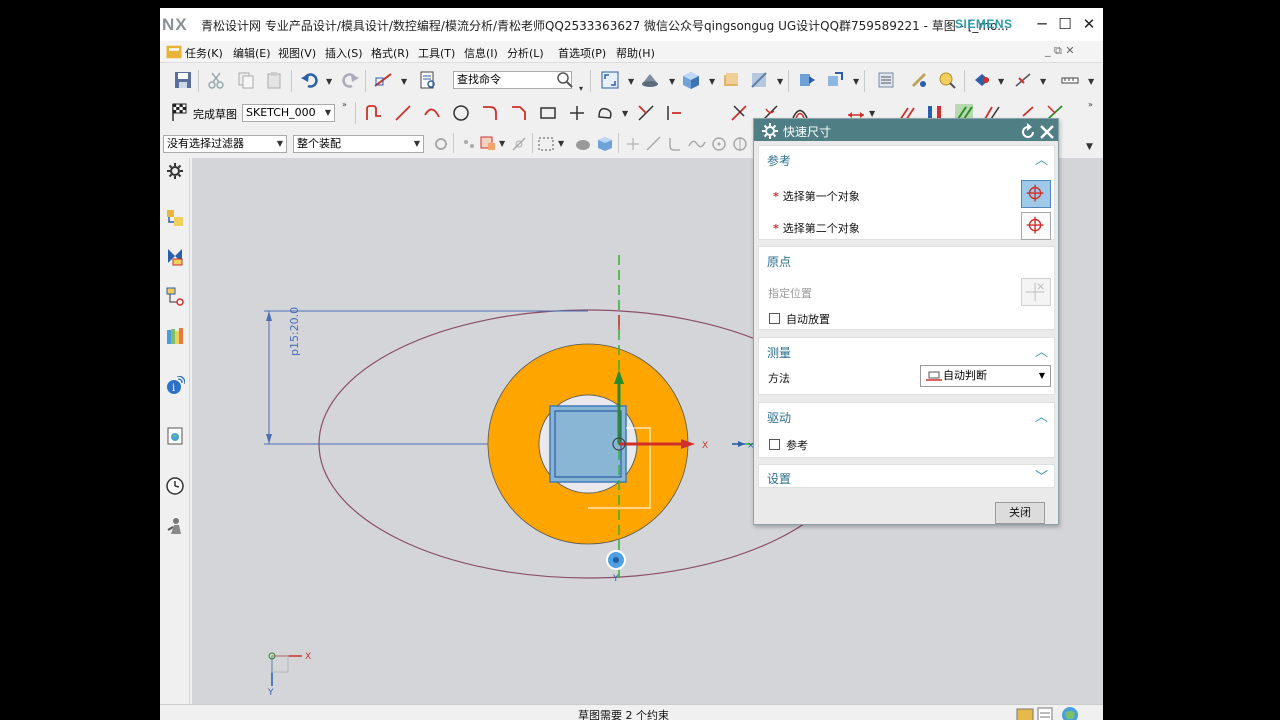 Image resolution: width=1280 pixels, height=720 pixels. I want to click on menu-analysis: 分析(L), so click(525, 53).